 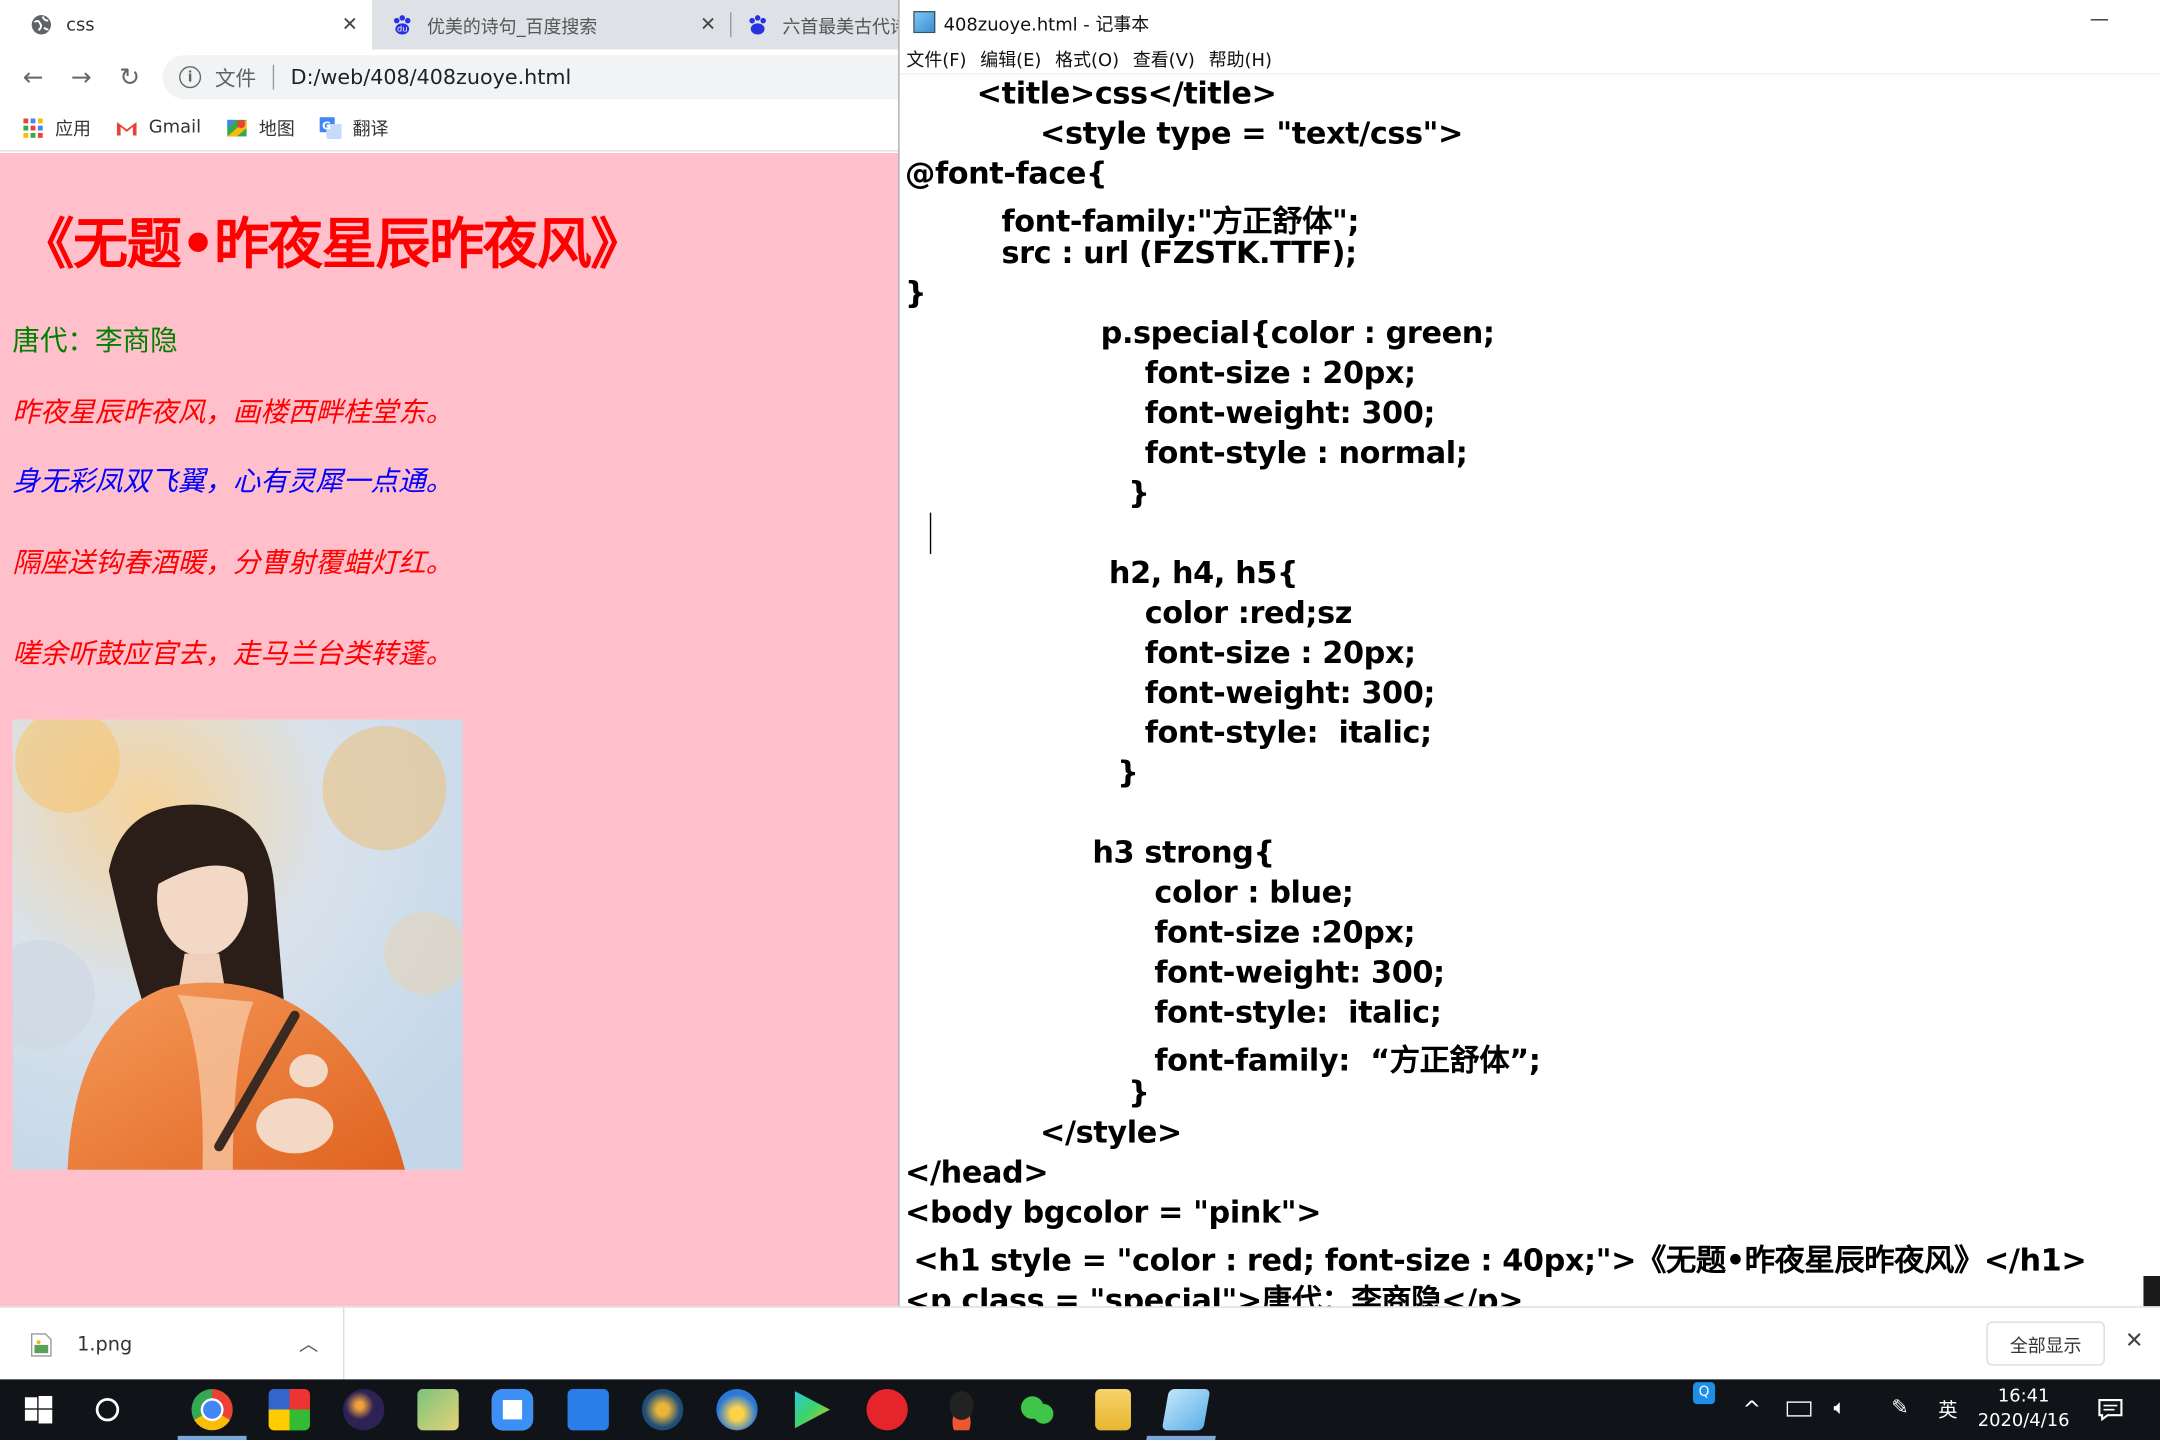 What do you see at coordinates (1179, 254) in the screenshot?
I see `code-line: src : url (FZSTK.TTF);` at bounding box center [1179, 254].